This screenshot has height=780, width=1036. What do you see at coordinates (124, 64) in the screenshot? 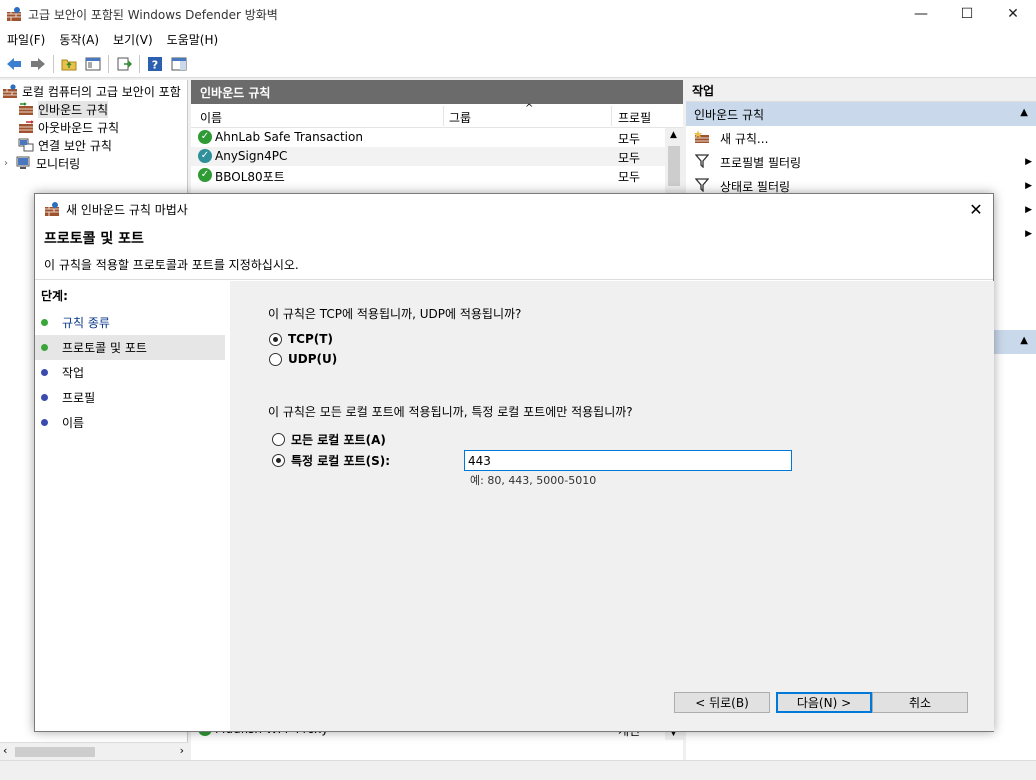
I see `export-list-icon` at bounding box center [124, 64].